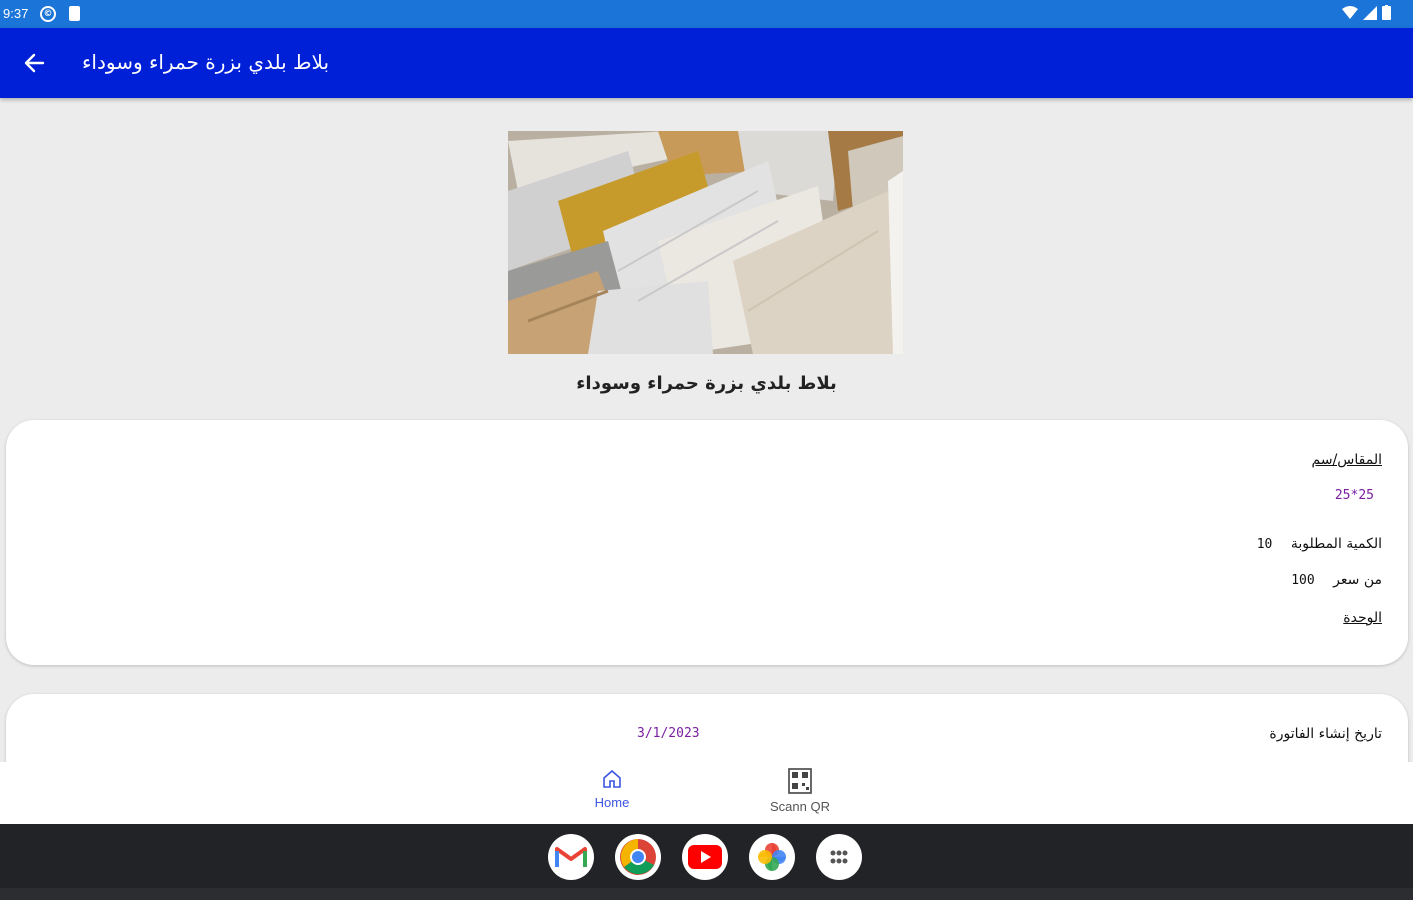  I want to click on app-bar: بلاط بلدي بزرة حمراء وسوداء, so click(706, 63).